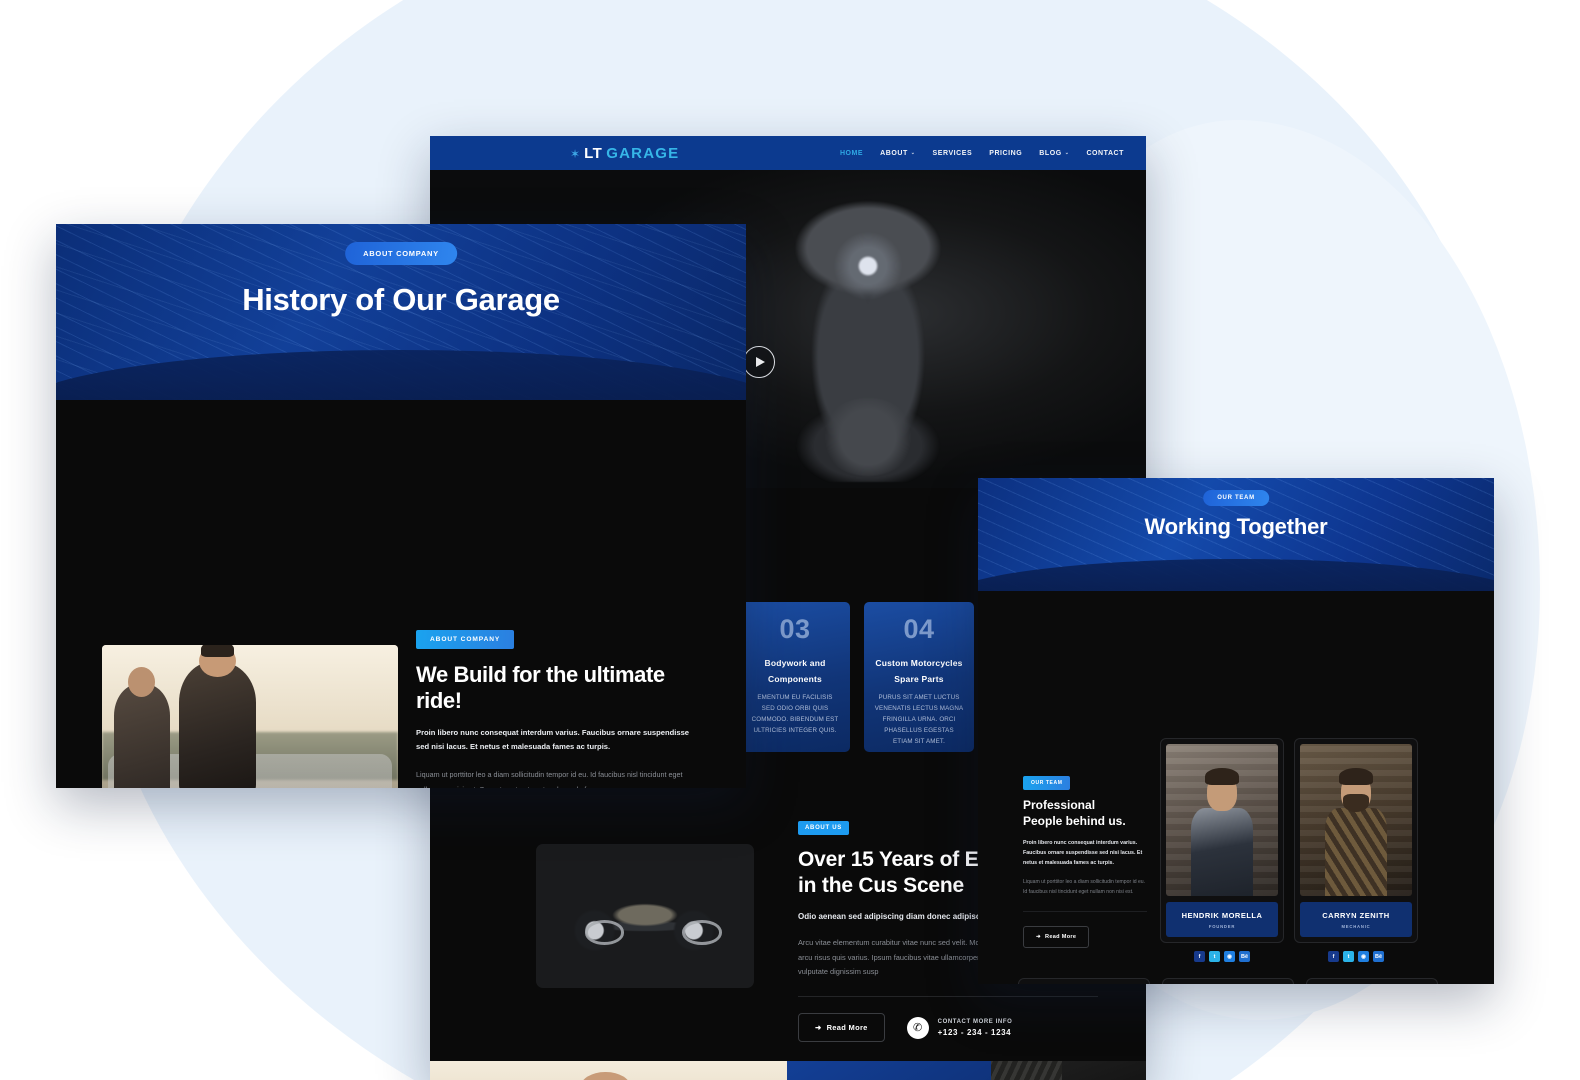 The width and height of the screenshot is (1580, 1080). I want to click on nav-label: SERVICES, so click(952, 153).